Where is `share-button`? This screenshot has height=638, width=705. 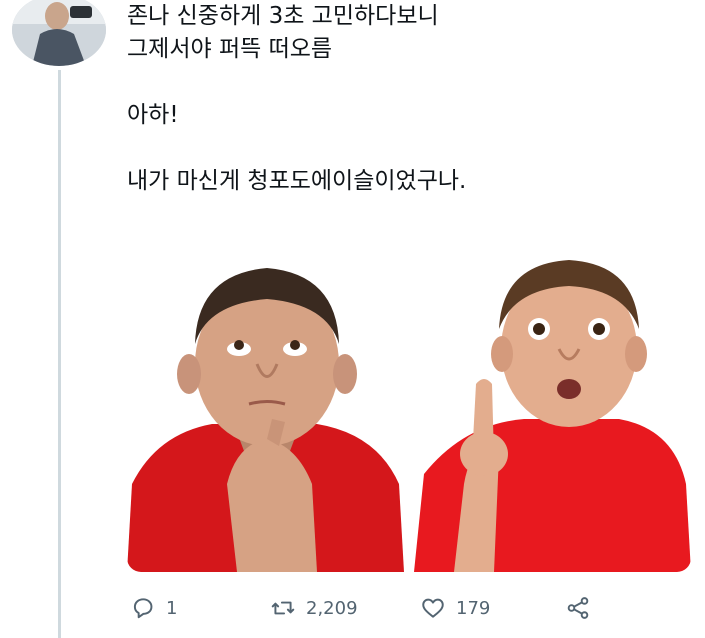
share-button is located at coordinates (578, 608).